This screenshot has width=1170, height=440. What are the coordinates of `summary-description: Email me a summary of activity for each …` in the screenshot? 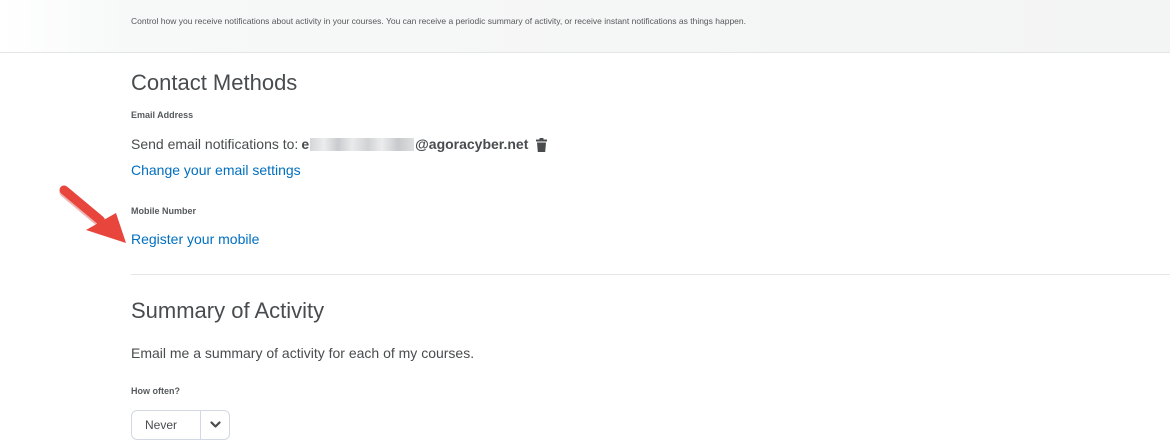 It's located at (303, 353).